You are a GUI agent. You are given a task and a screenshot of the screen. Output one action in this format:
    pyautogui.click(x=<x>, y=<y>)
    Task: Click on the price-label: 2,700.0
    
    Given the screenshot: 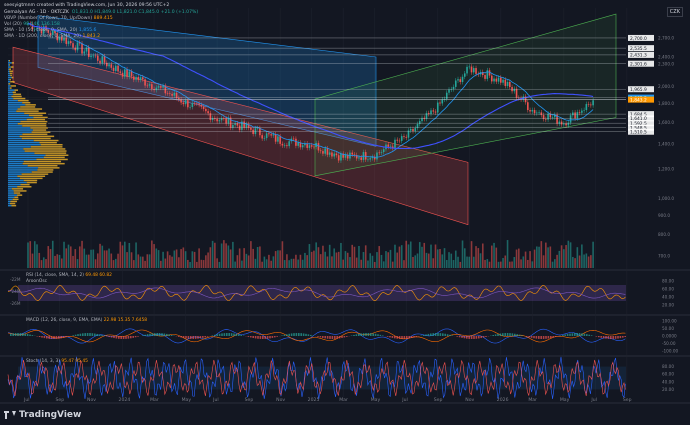 What is the action you would take?
    pyautogui.click(x=638, y=39)
    